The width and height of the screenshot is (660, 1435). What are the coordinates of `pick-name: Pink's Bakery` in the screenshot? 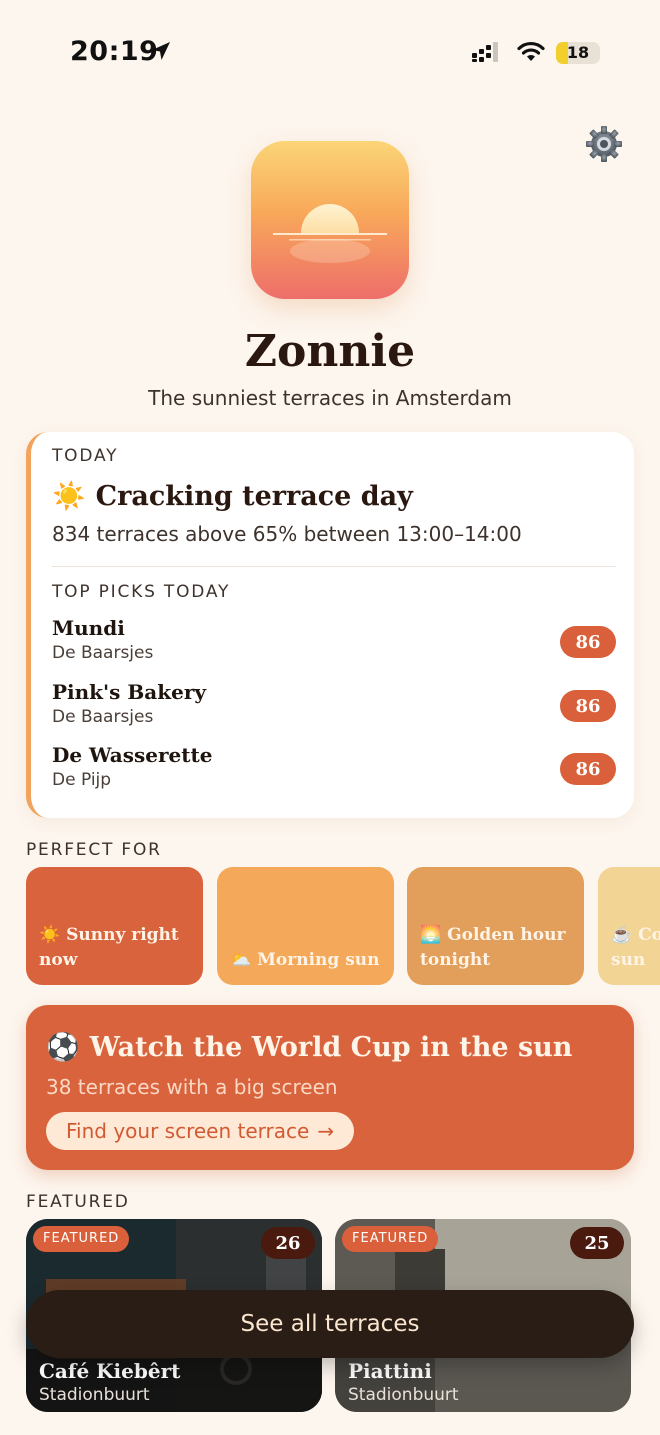 It's located at (129, 692).